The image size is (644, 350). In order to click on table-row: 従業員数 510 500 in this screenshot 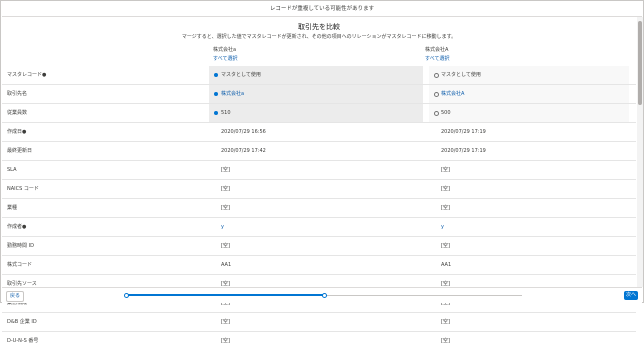, I will do `click(319, 113)`.